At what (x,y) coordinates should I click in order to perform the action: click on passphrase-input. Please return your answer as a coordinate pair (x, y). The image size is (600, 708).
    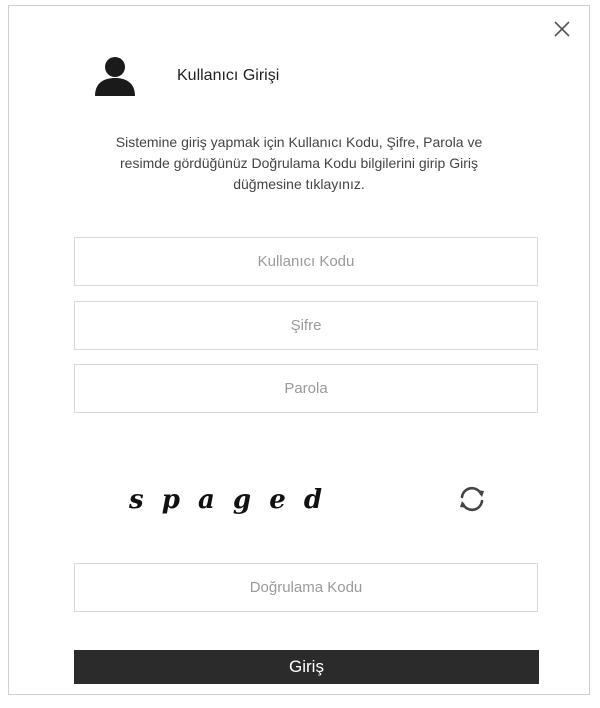
    Looking at the image, I should click on (306, 388).